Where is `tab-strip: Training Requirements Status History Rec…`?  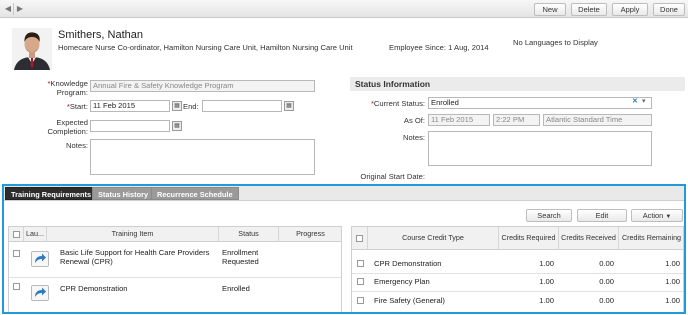 tab-strip: Training Requirements Status History Rec… is located at coordinates (344, 193).